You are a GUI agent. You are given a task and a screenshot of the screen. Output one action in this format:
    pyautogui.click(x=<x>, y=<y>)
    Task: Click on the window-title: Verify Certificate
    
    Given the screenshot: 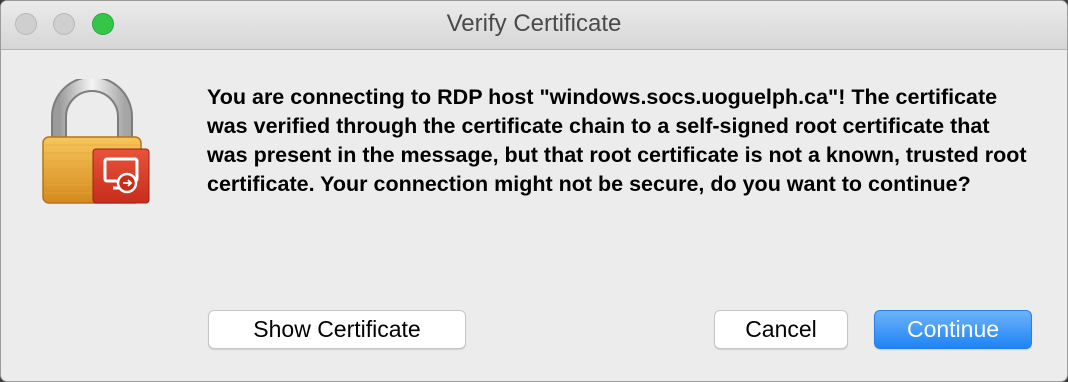 What is the action you would take?
    pyautogui.click(x=534, y=23)
    